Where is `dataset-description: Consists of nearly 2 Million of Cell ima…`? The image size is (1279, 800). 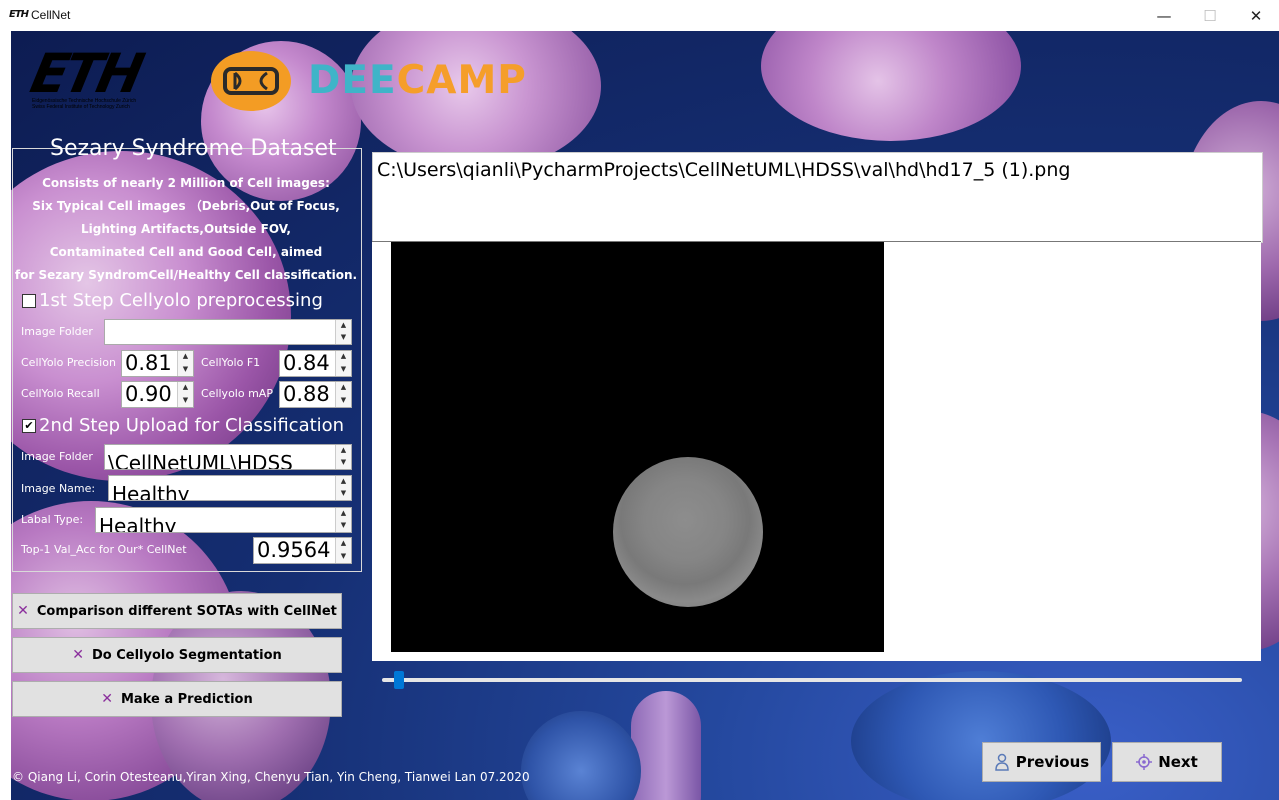
dataset-description: Consists of nearly 2 Million of Cell ima… is located at coordinates (186, 229).